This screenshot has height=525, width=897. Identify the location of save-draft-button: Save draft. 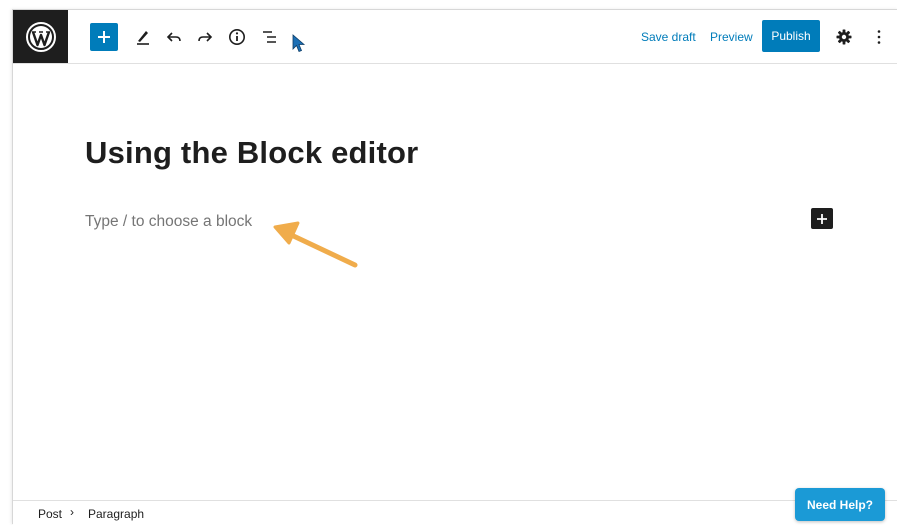
(668, 37).